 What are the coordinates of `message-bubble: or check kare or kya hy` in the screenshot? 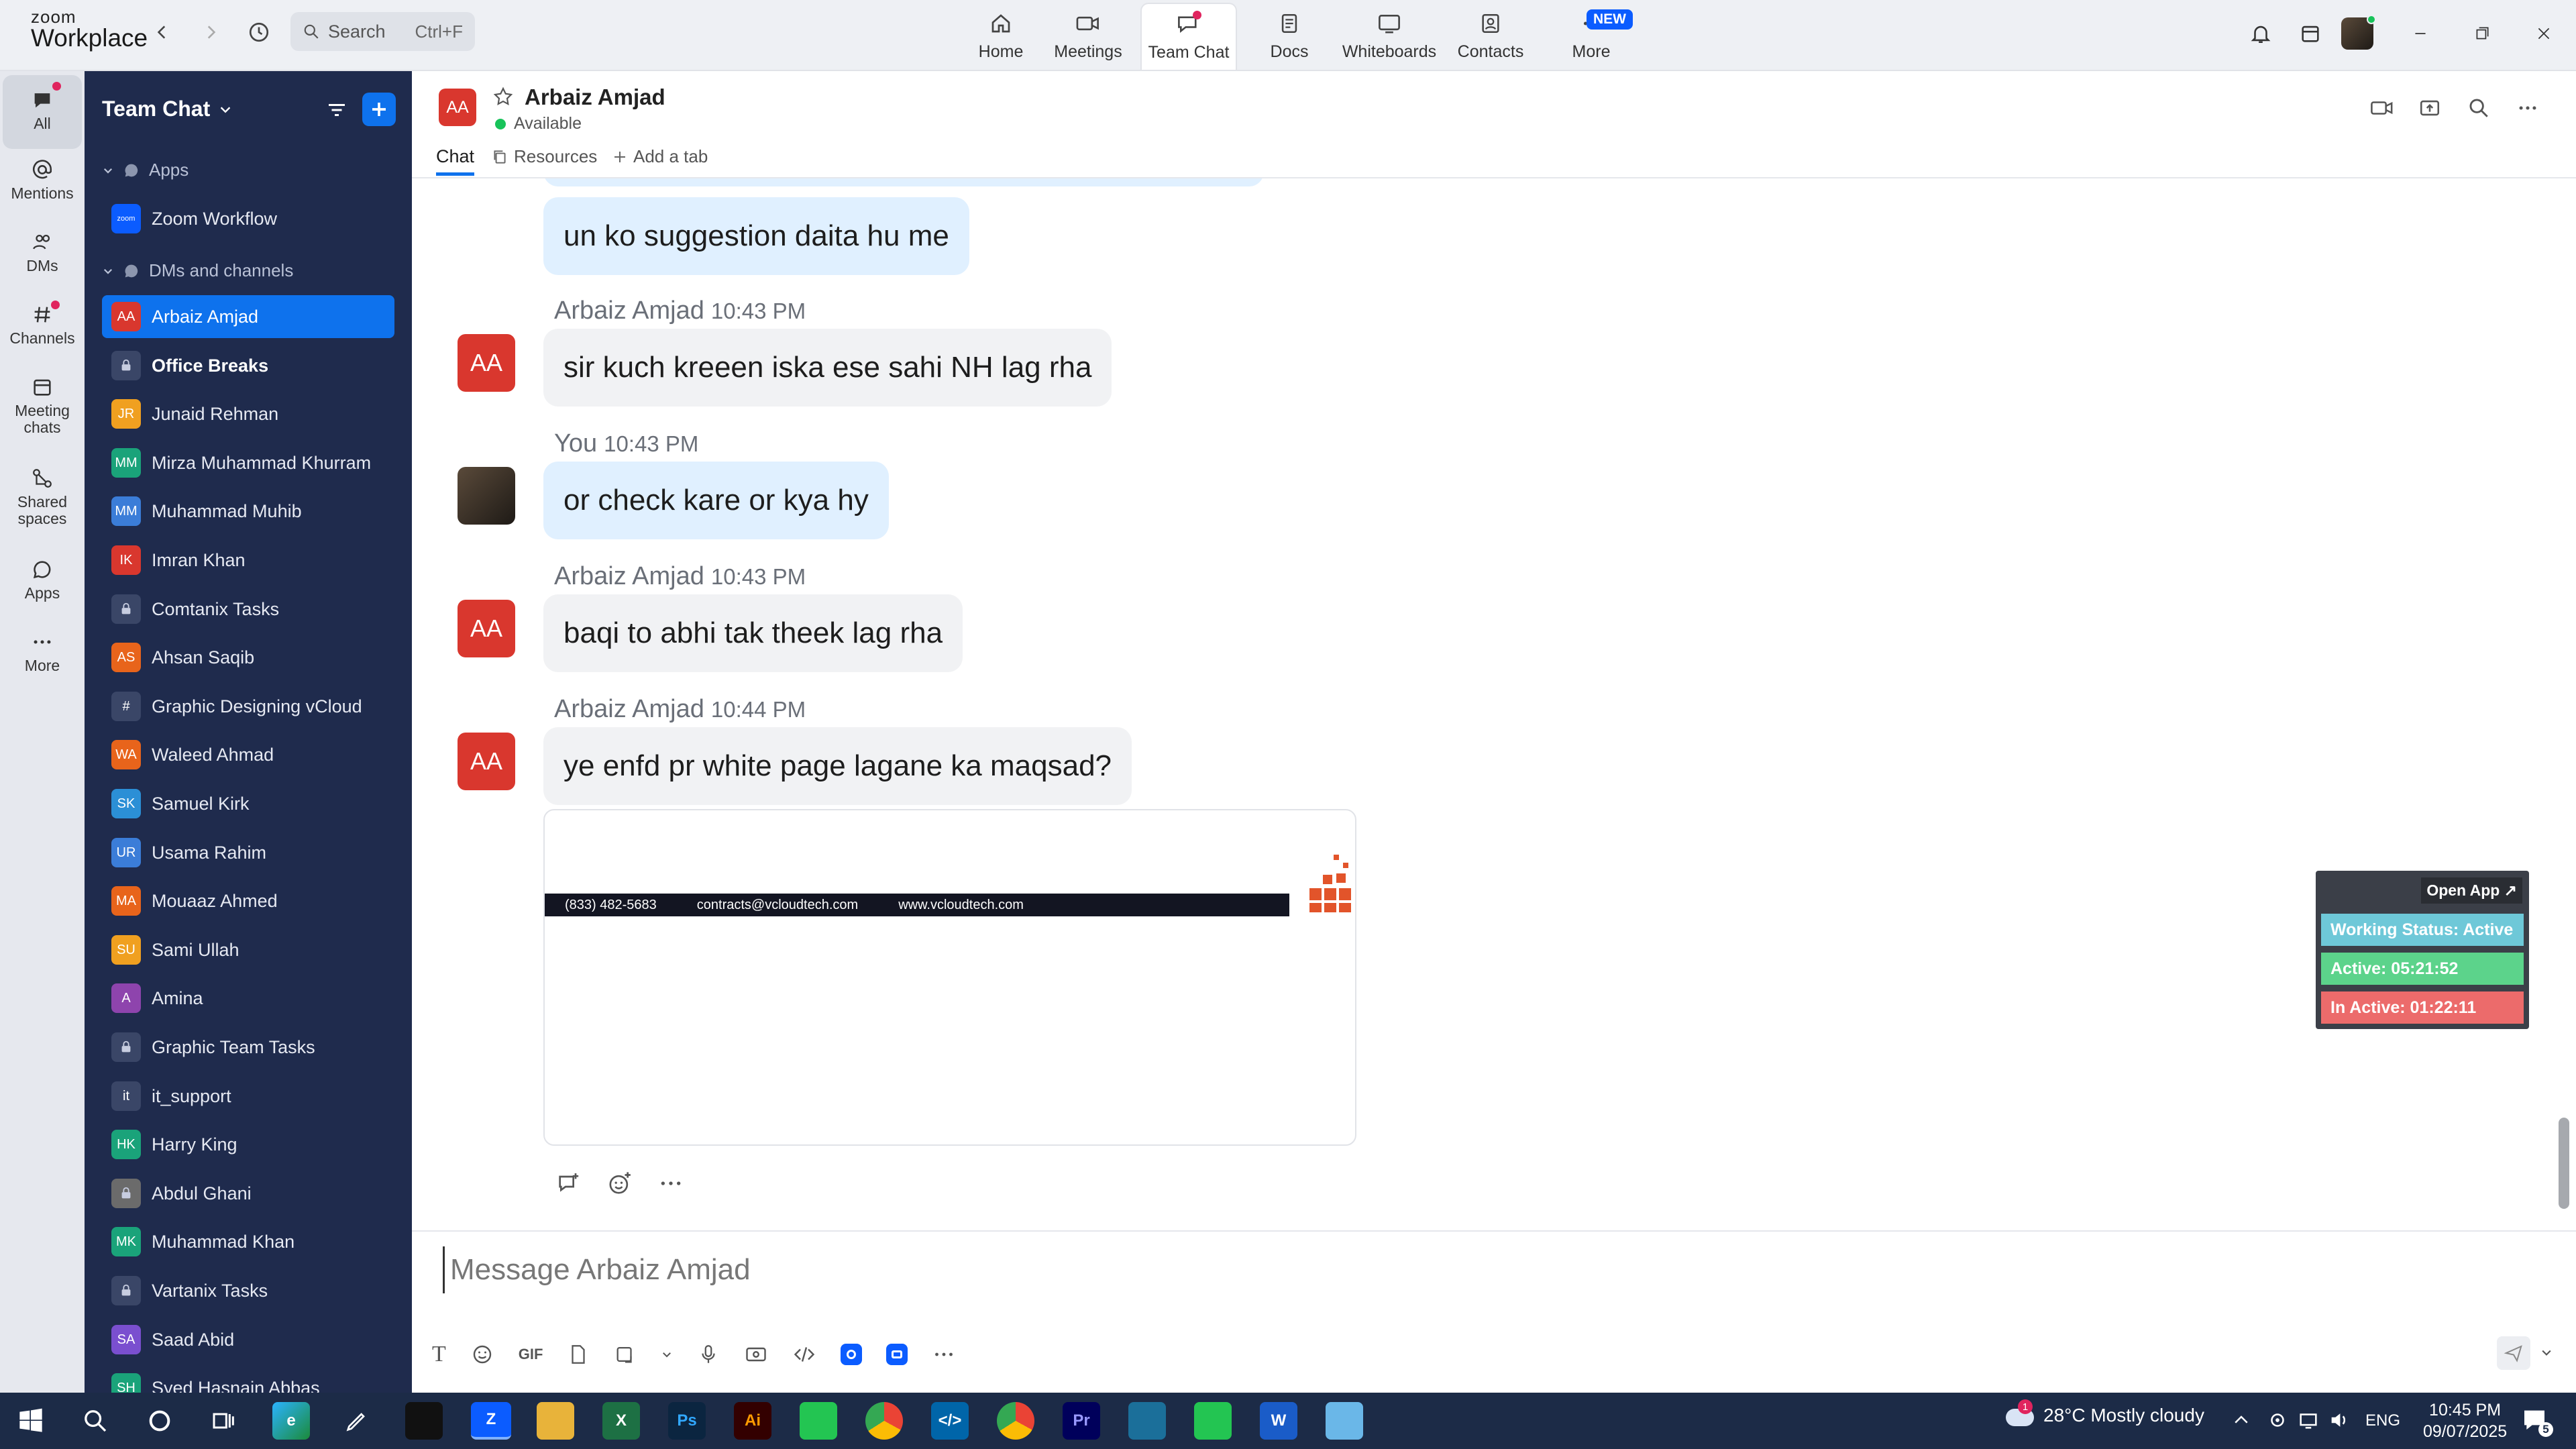 It's located at (716, 500).